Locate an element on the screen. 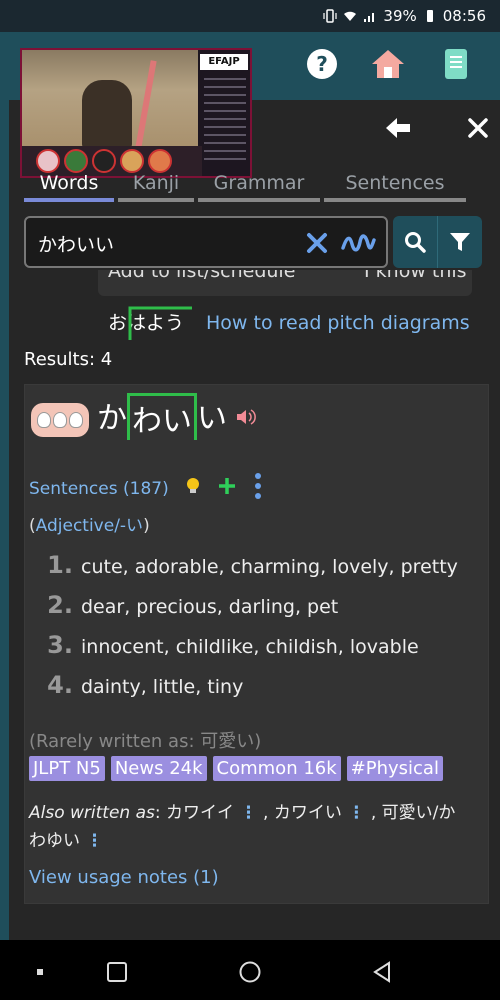 This screenshot has height=1000, width=500. pitch-example-kana: おはよう is located at coordinates (146, 323).